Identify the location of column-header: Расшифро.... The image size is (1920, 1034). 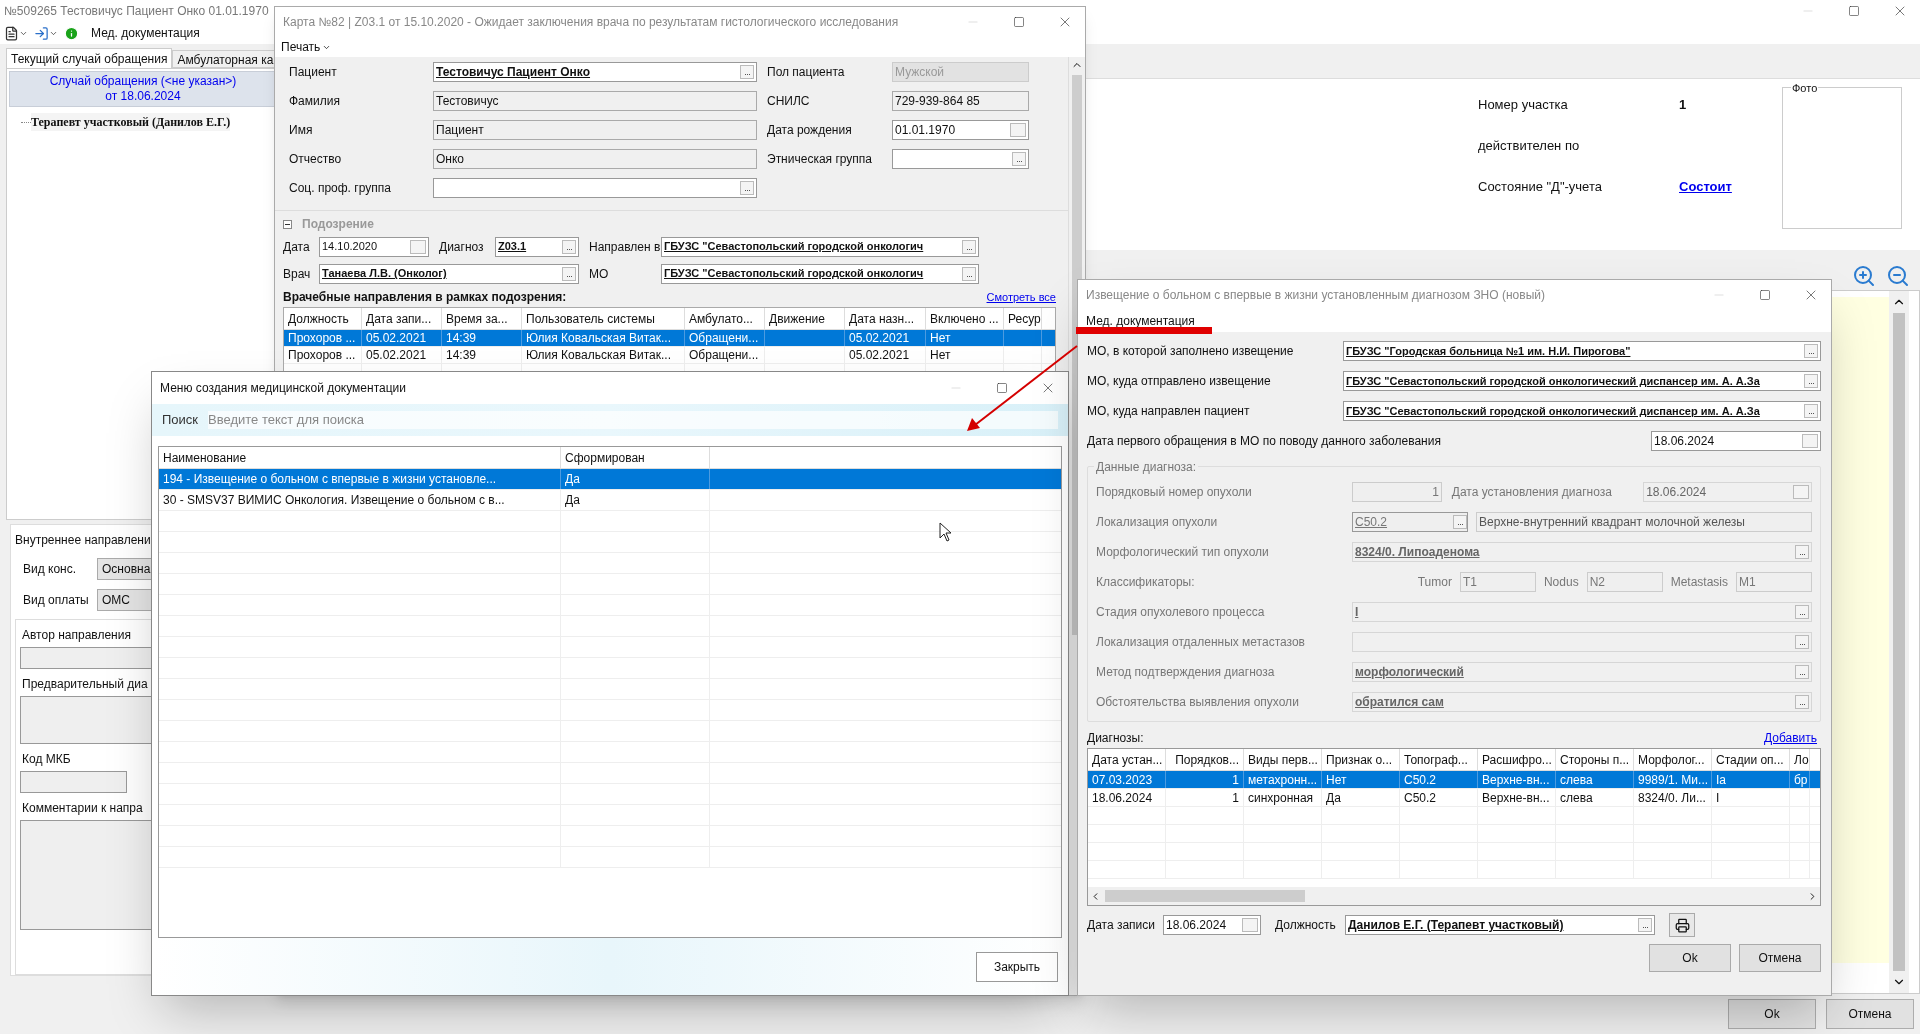
(1517, 759).